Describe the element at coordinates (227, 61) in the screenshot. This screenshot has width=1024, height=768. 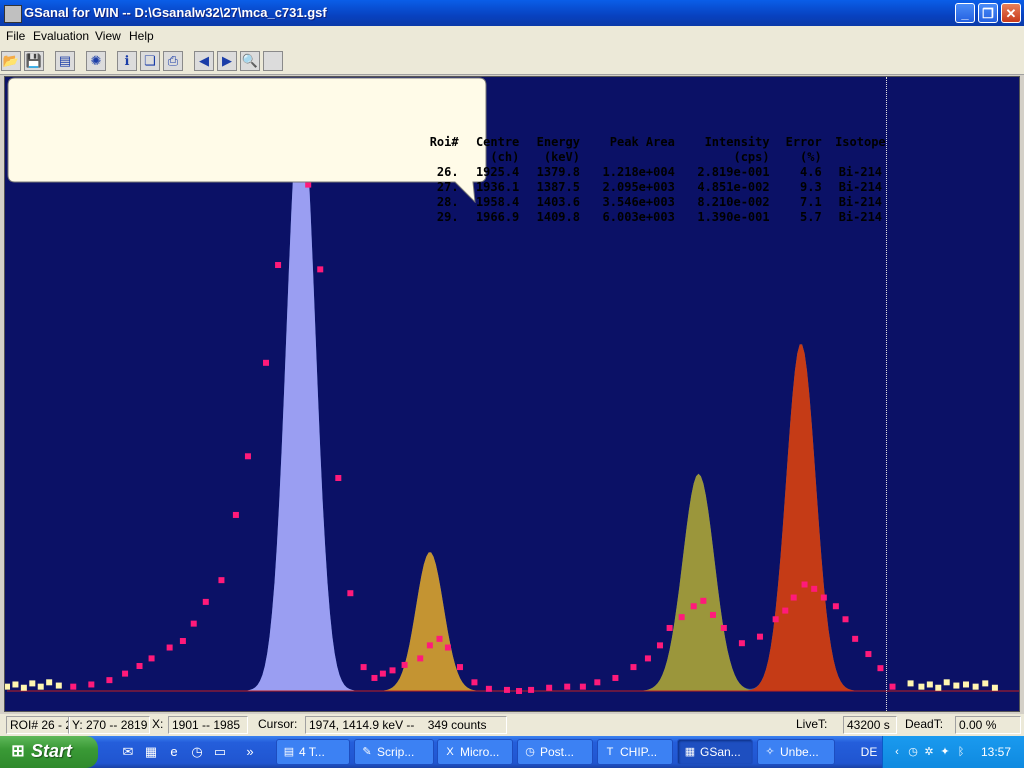
I see `arrow-right-icon: ▶` at that location.